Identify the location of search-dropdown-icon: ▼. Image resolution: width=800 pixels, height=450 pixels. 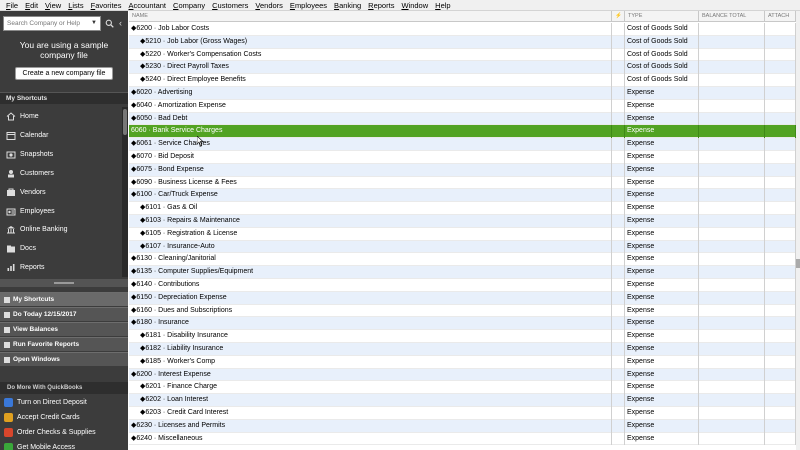
(94, 23).